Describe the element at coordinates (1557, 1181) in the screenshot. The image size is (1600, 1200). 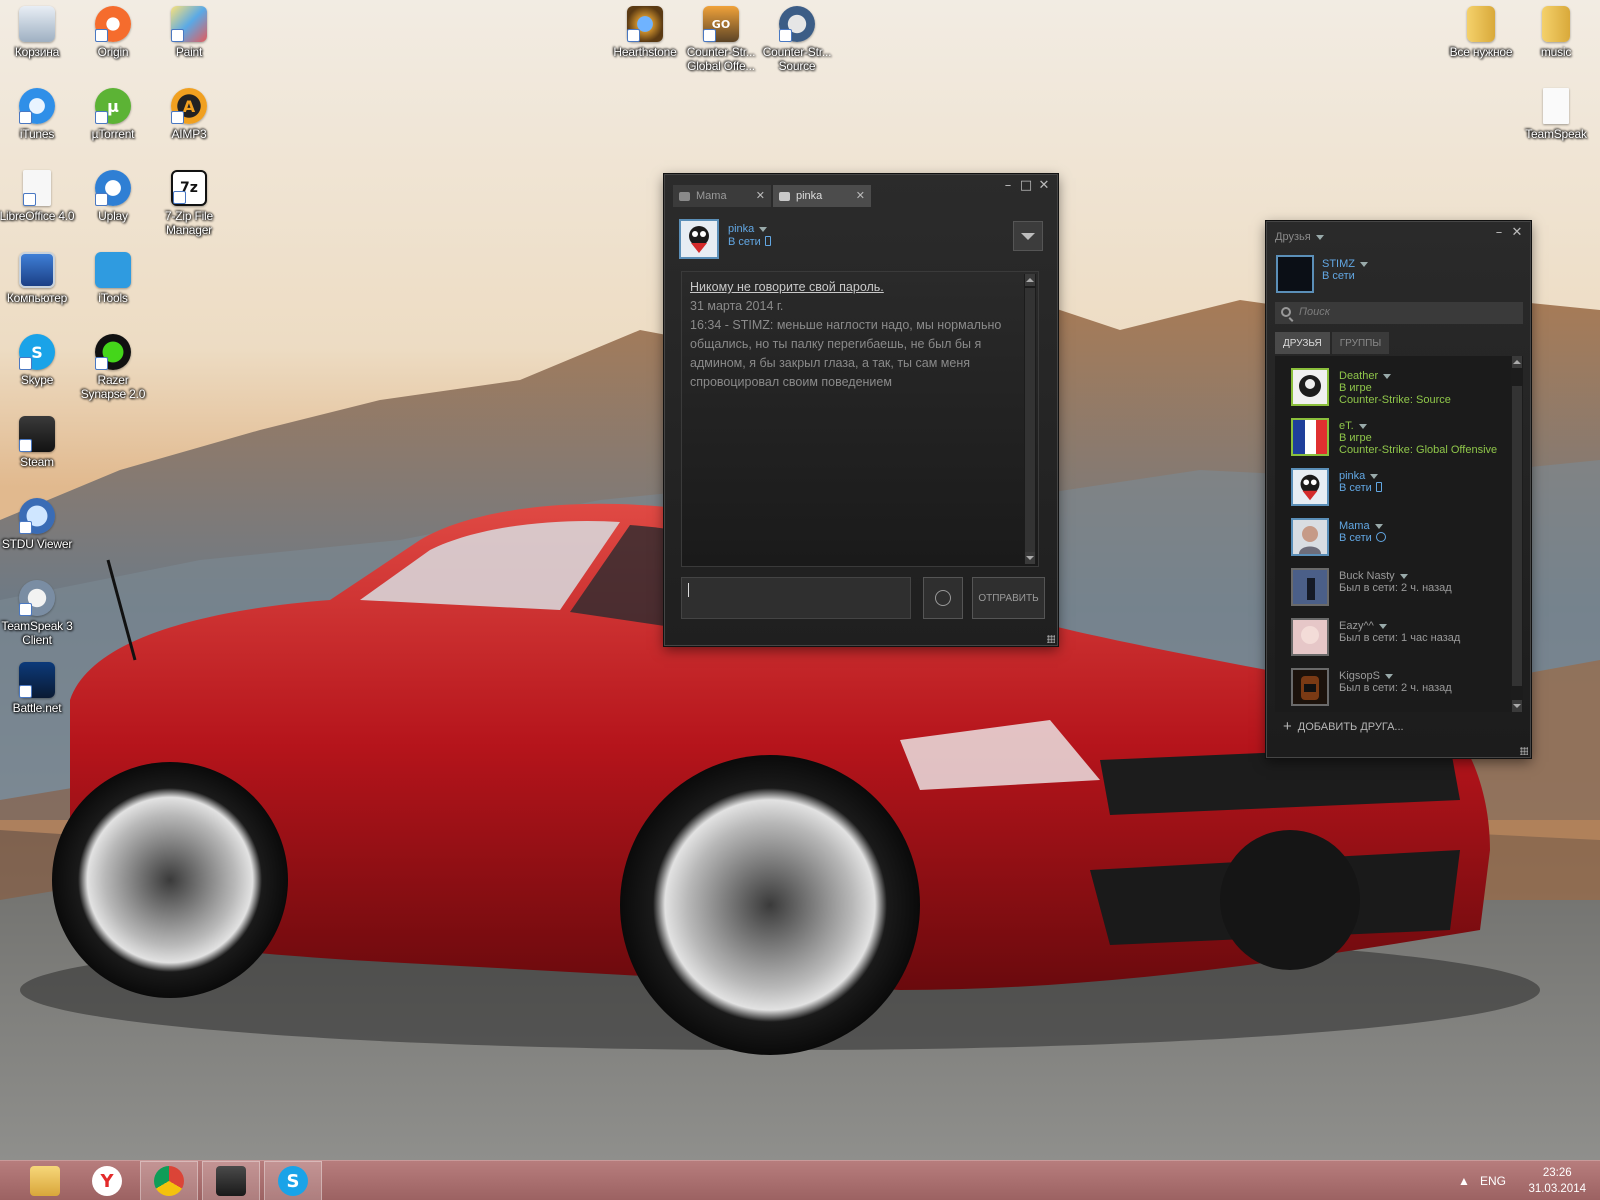
I see `system-clock: 23:26 31.03.2014` at that location.